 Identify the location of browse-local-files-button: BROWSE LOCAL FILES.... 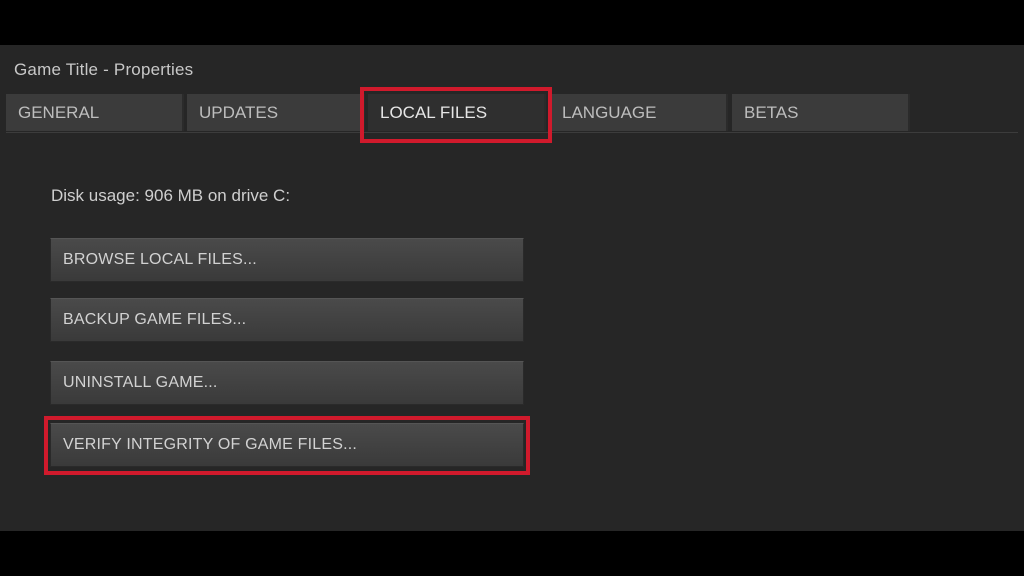
(287, 260).